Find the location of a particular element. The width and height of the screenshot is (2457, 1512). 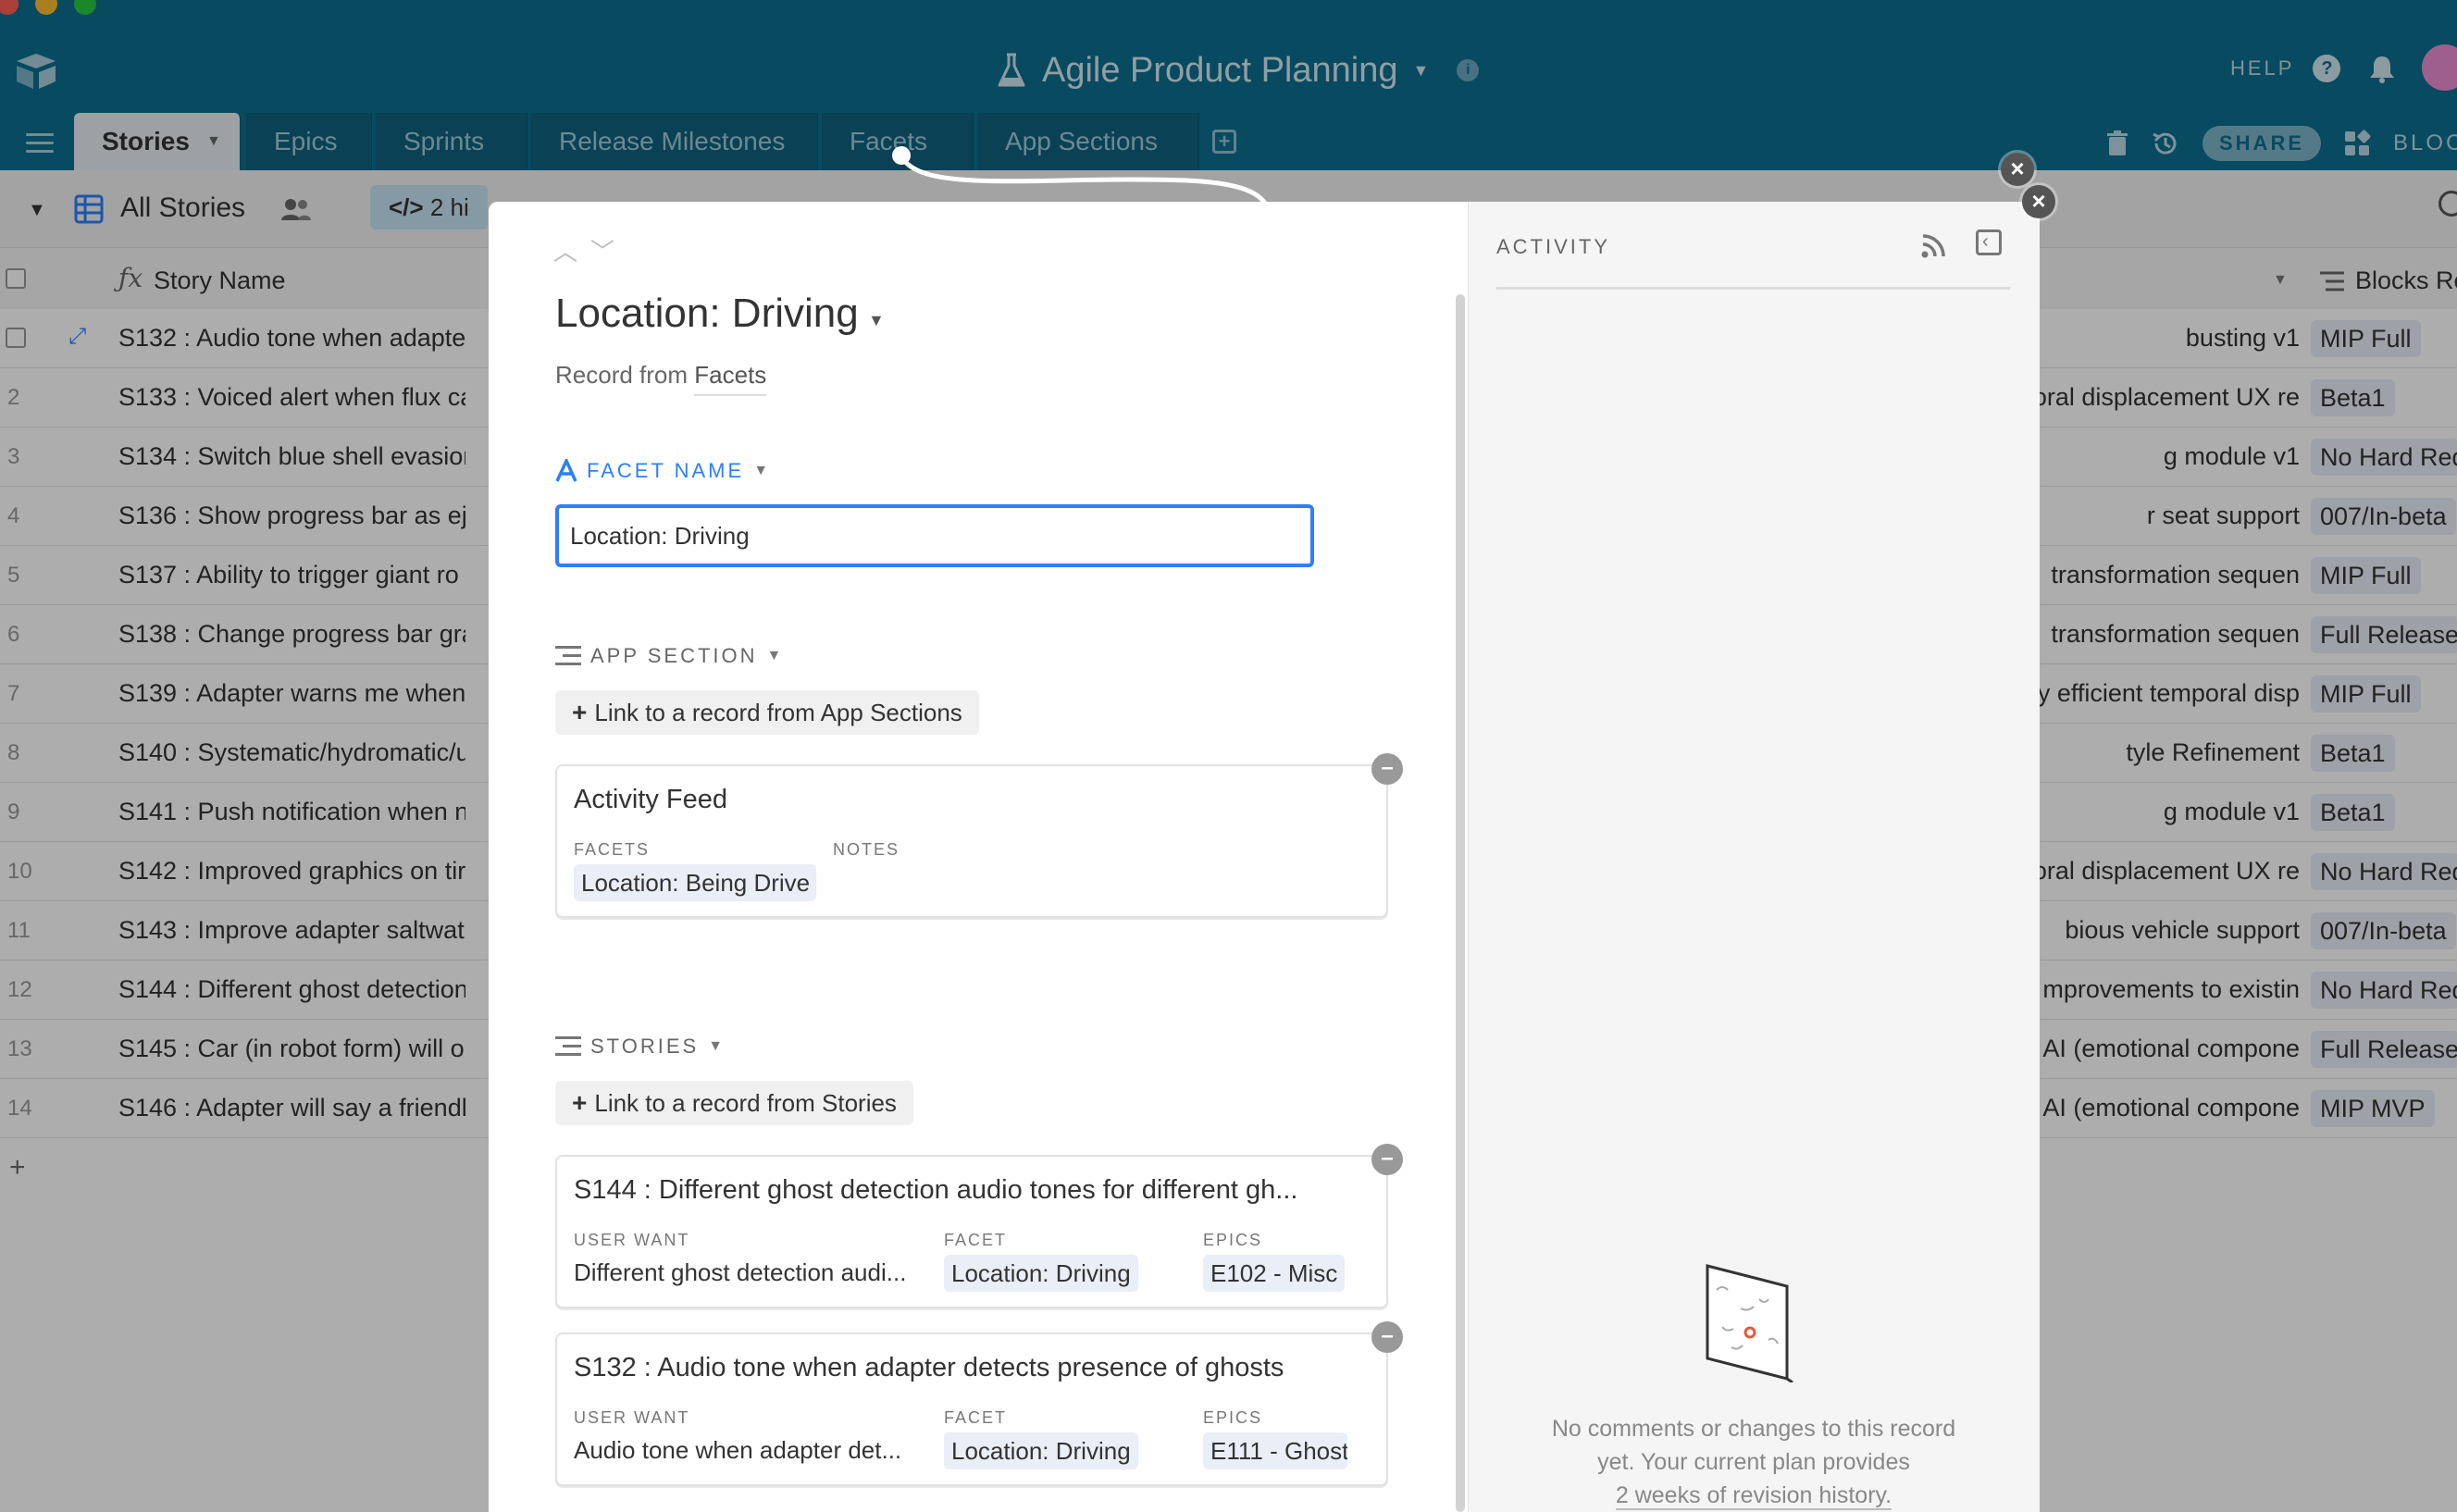

record-menu-caret-icon: ▼ is located at coordinates (876, 320).